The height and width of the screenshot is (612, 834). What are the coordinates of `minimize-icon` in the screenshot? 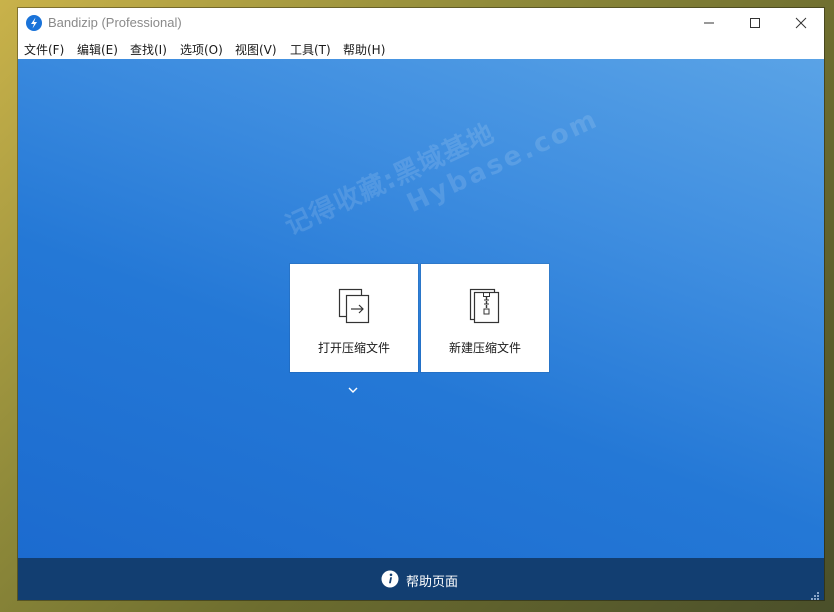 It's located at (709, 23).